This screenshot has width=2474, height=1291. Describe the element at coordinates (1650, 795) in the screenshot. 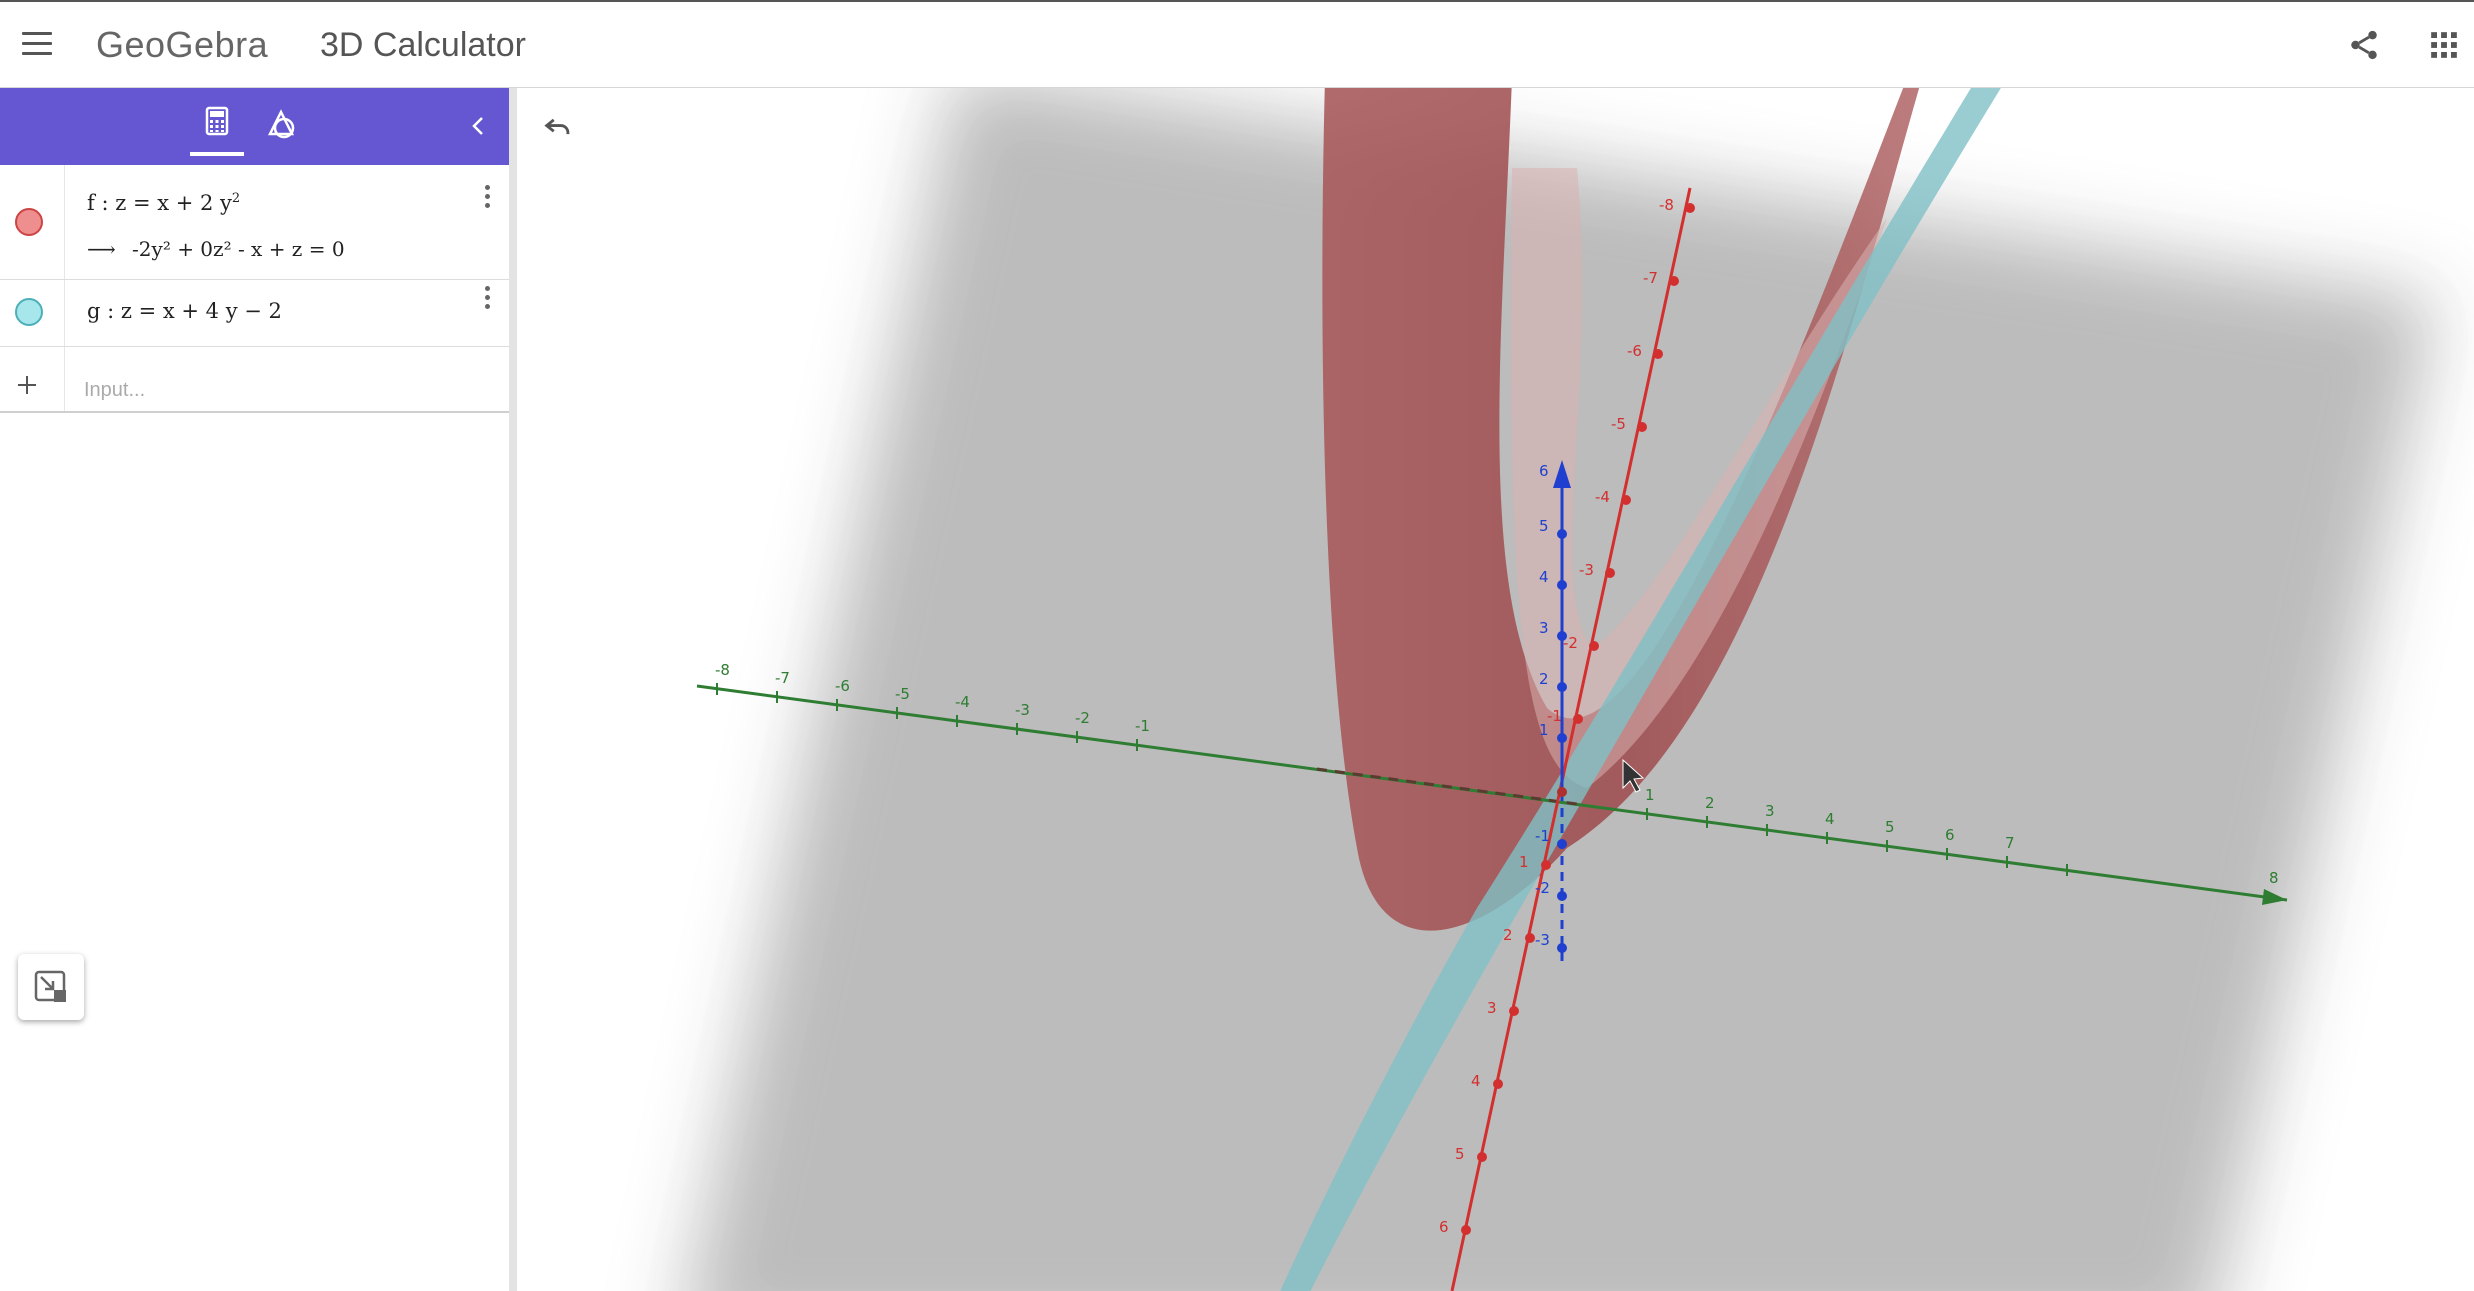

I see `x-tick-label: 1` at that location.